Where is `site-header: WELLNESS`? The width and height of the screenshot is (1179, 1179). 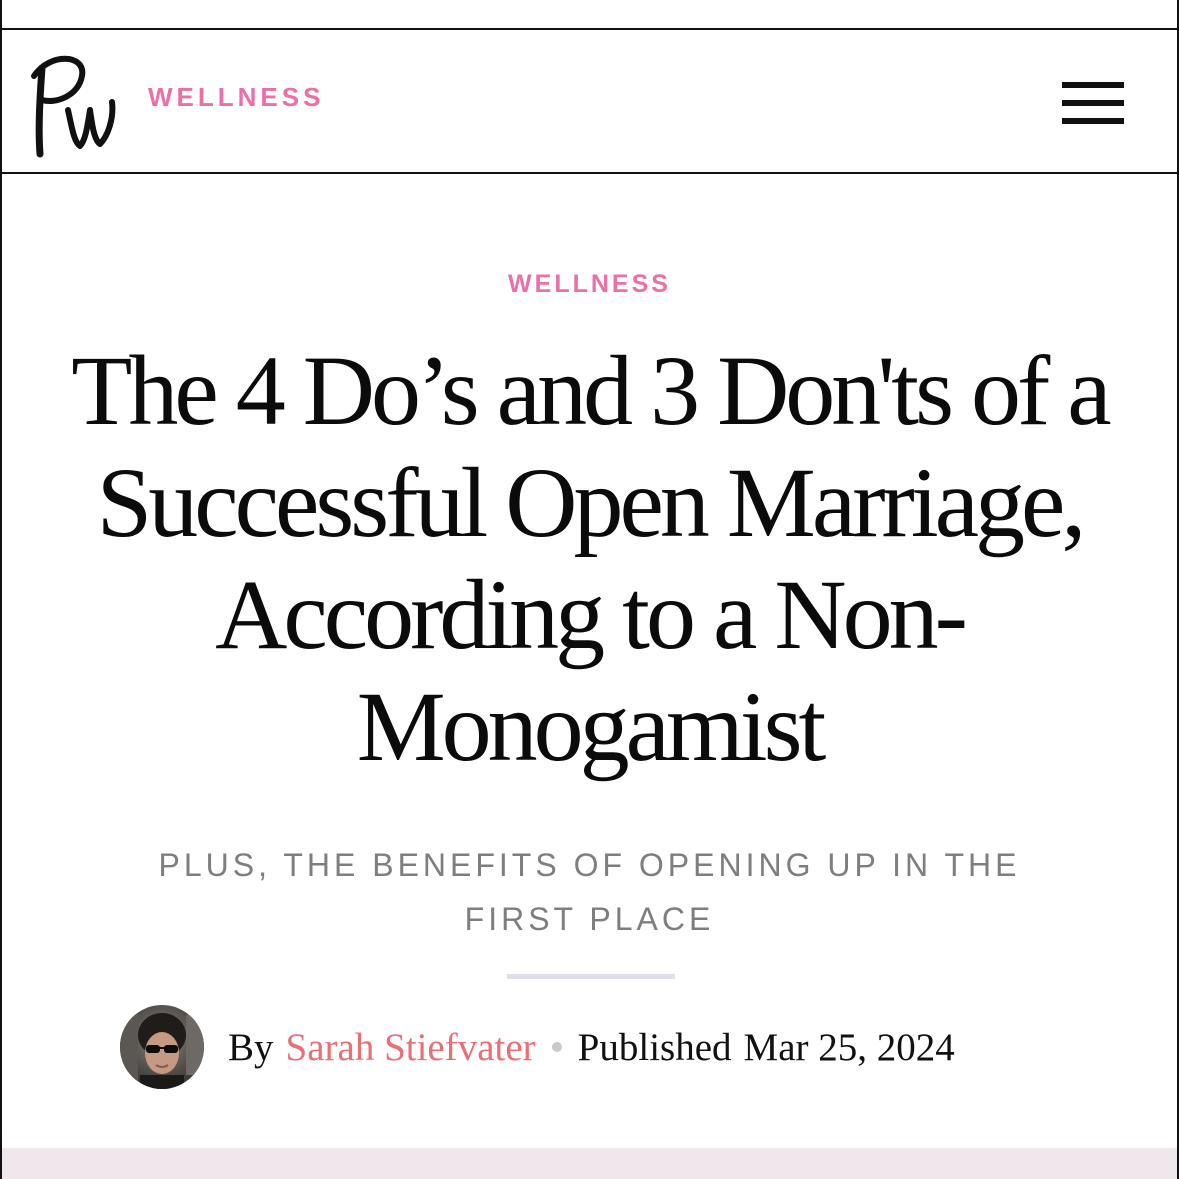 site-header: WELLNESS is located at coordinates (589, 101).